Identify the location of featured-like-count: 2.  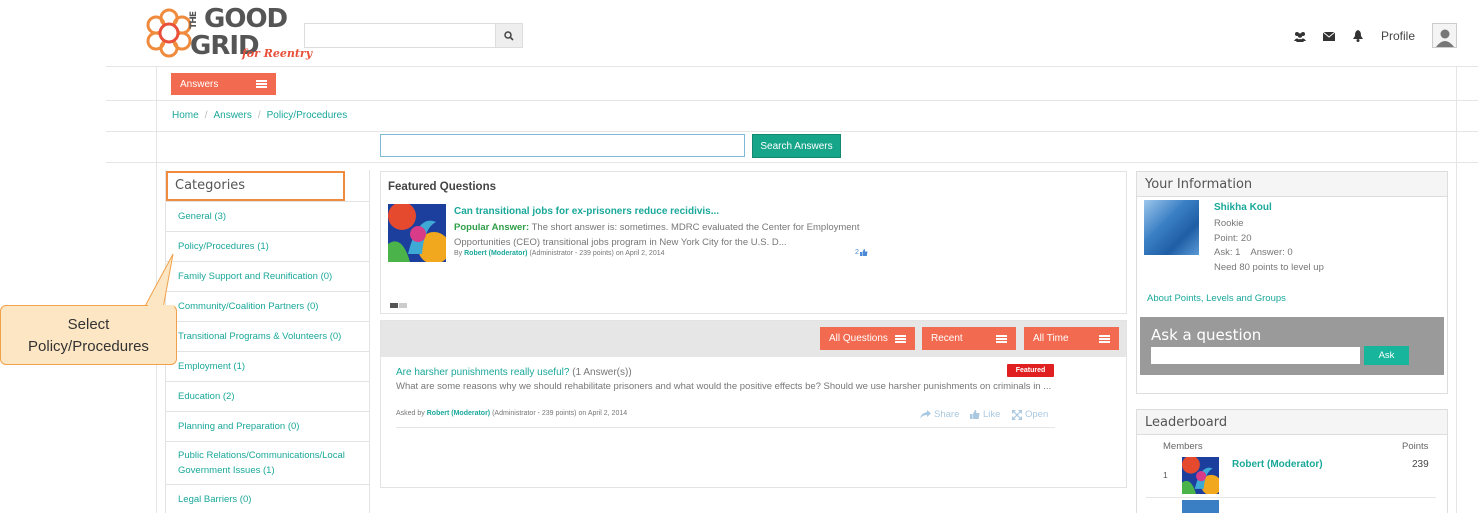
(861, 252).